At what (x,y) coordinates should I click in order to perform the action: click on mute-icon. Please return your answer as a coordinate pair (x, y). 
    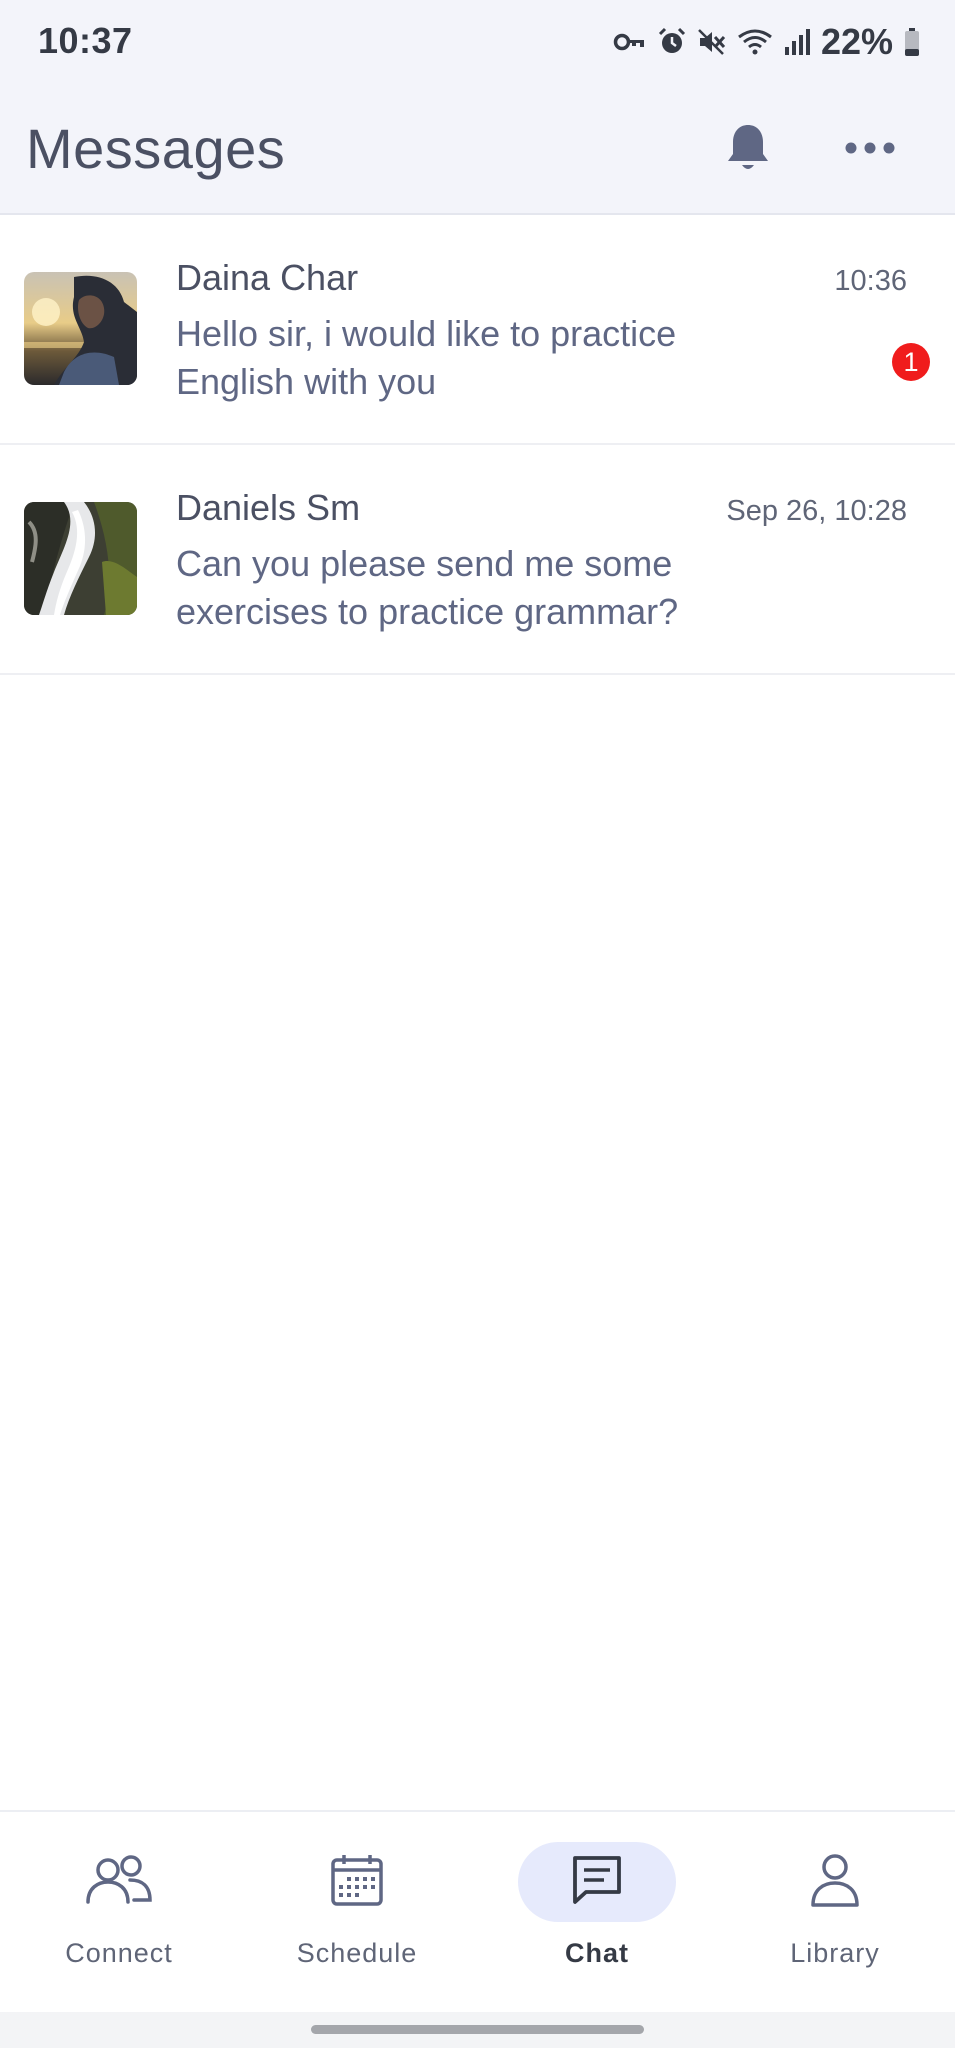
    Looking at the image, I should click on (712, 42).